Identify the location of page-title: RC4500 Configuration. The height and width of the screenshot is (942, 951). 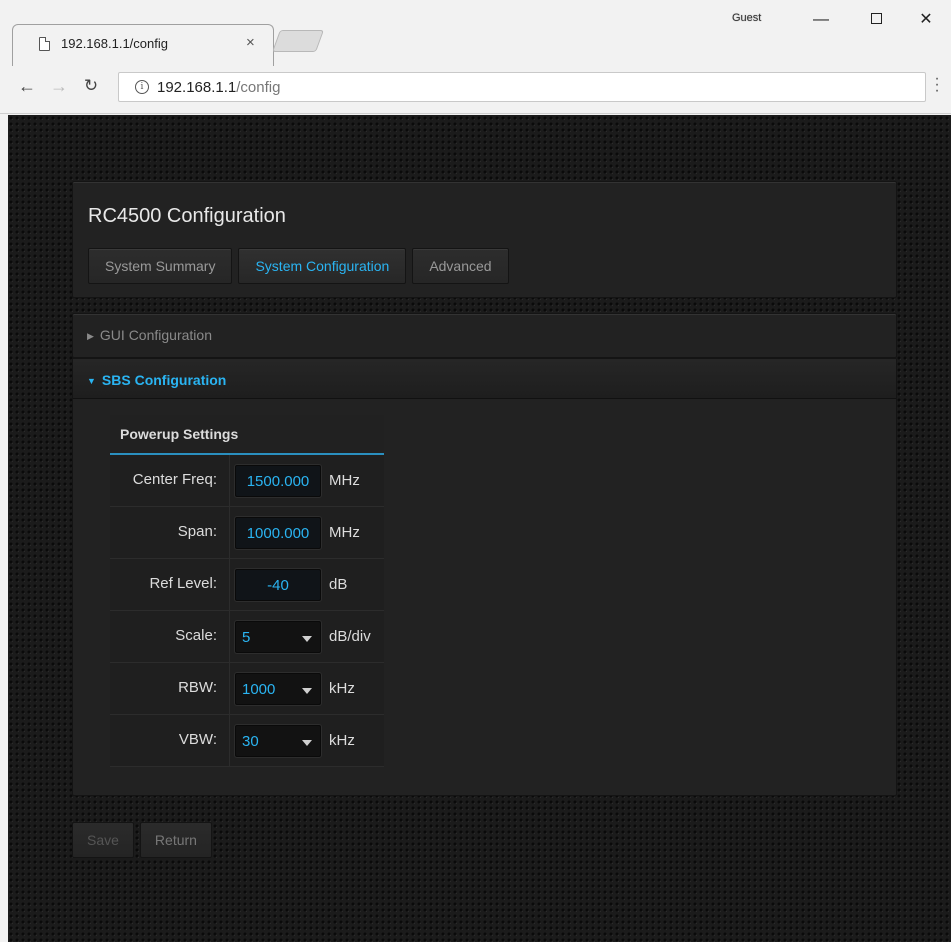
(187, 216).